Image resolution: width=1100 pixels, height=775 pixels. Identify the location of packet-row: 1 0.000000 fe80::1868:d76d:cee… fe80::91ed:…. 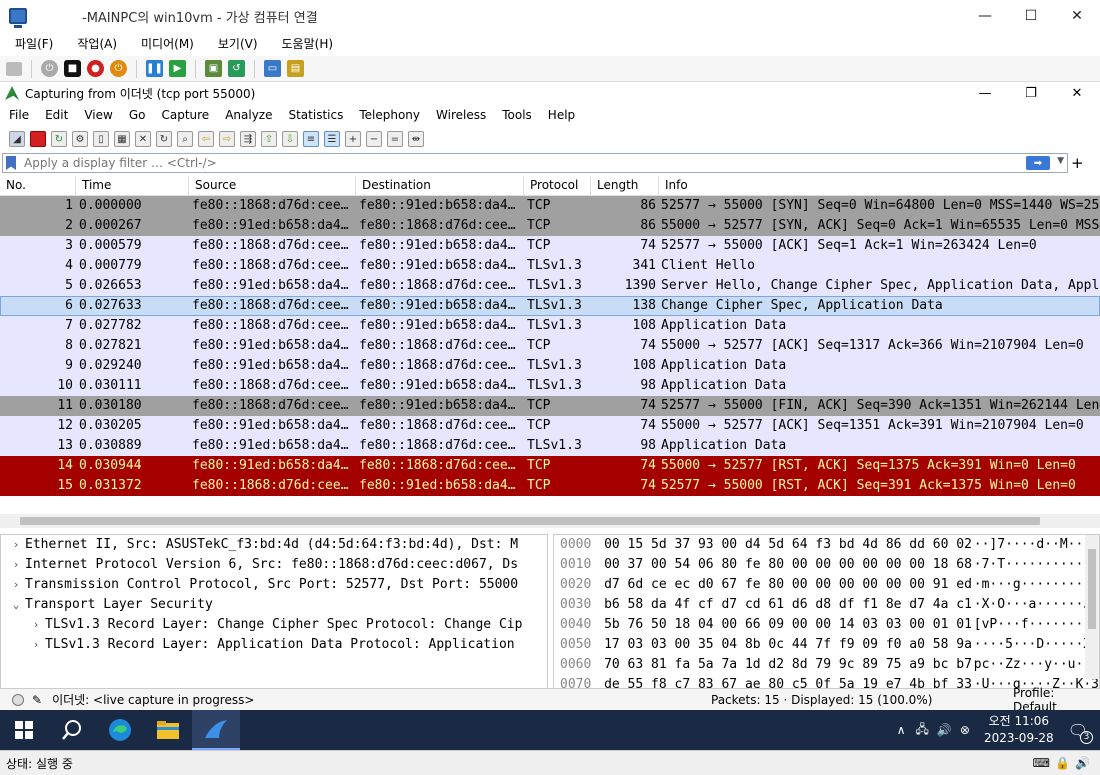
(550, 206).